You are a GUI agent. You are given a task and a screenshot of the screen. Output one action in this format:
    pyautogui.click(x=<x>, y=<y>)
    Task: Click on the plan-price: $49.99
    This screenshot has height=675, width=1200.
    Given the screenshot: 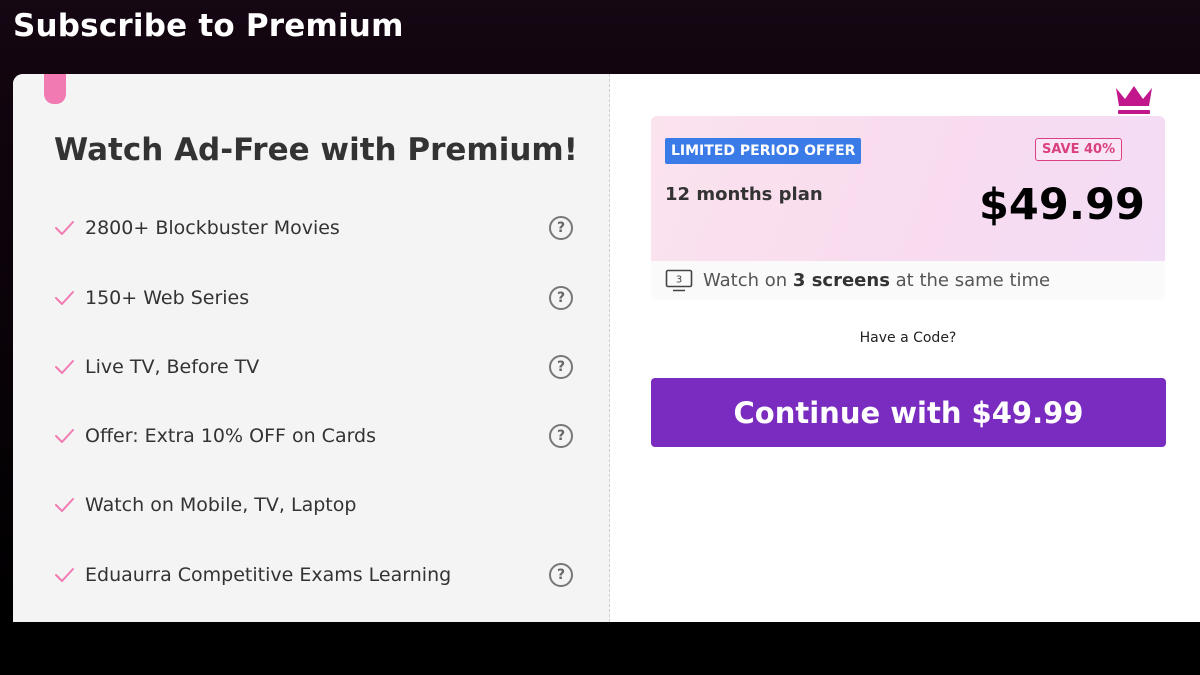 What is the action you would take?
    pyautogui.click(x=1062, y=205)
    